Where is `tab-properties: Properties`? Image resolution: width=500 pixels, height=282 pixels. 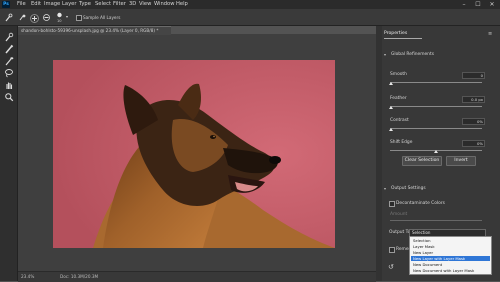
tab-properties: Properties is located at coordinates (403, 34).